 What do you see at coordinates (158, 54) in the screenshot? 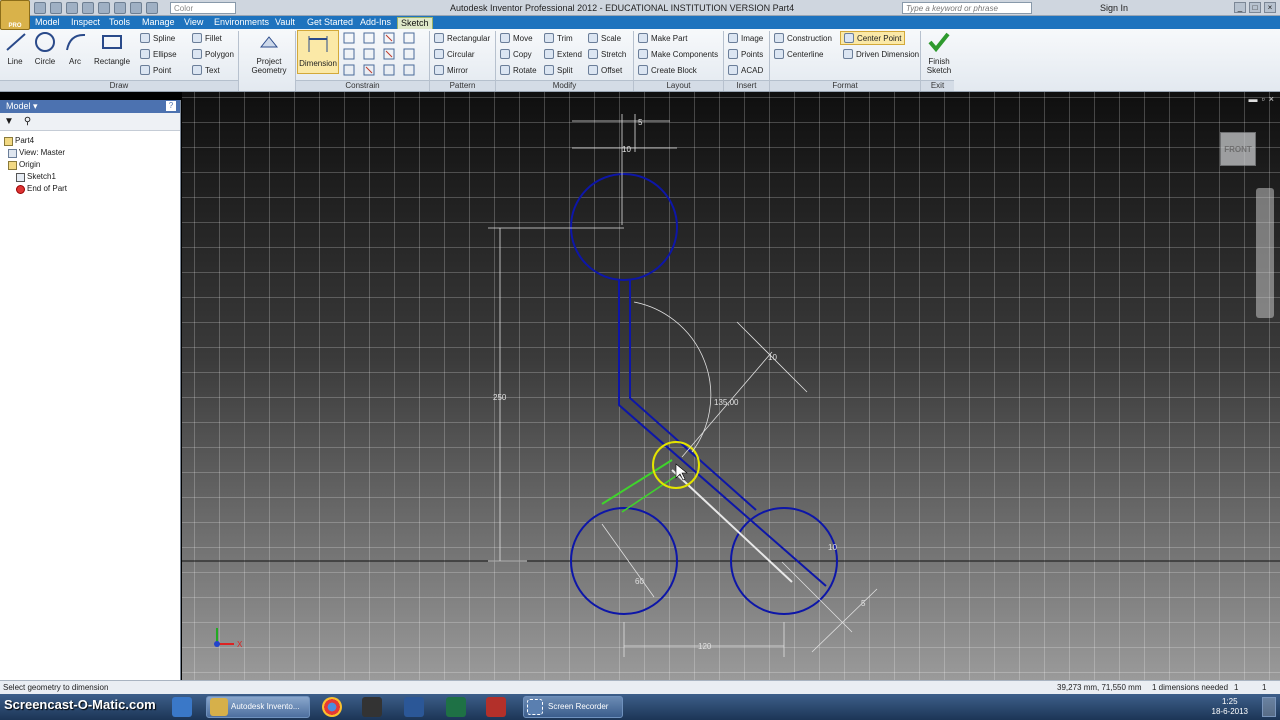
I see `ellipse-button: Ellipse` at bounding box center [158, 54].